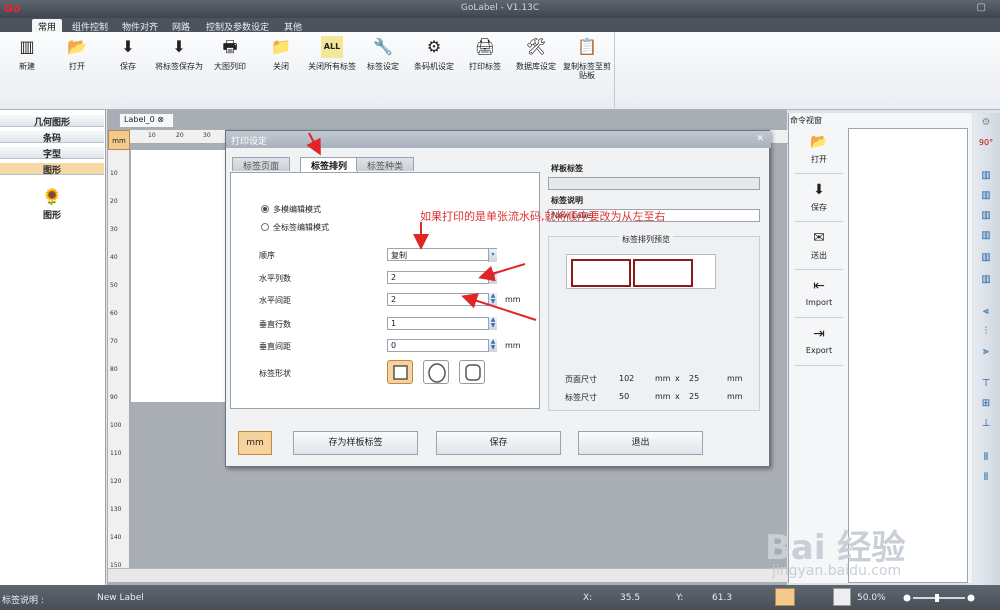 The height and width of the screenshot is (610, 1000). I want to click on template-select, so click(654, 183).